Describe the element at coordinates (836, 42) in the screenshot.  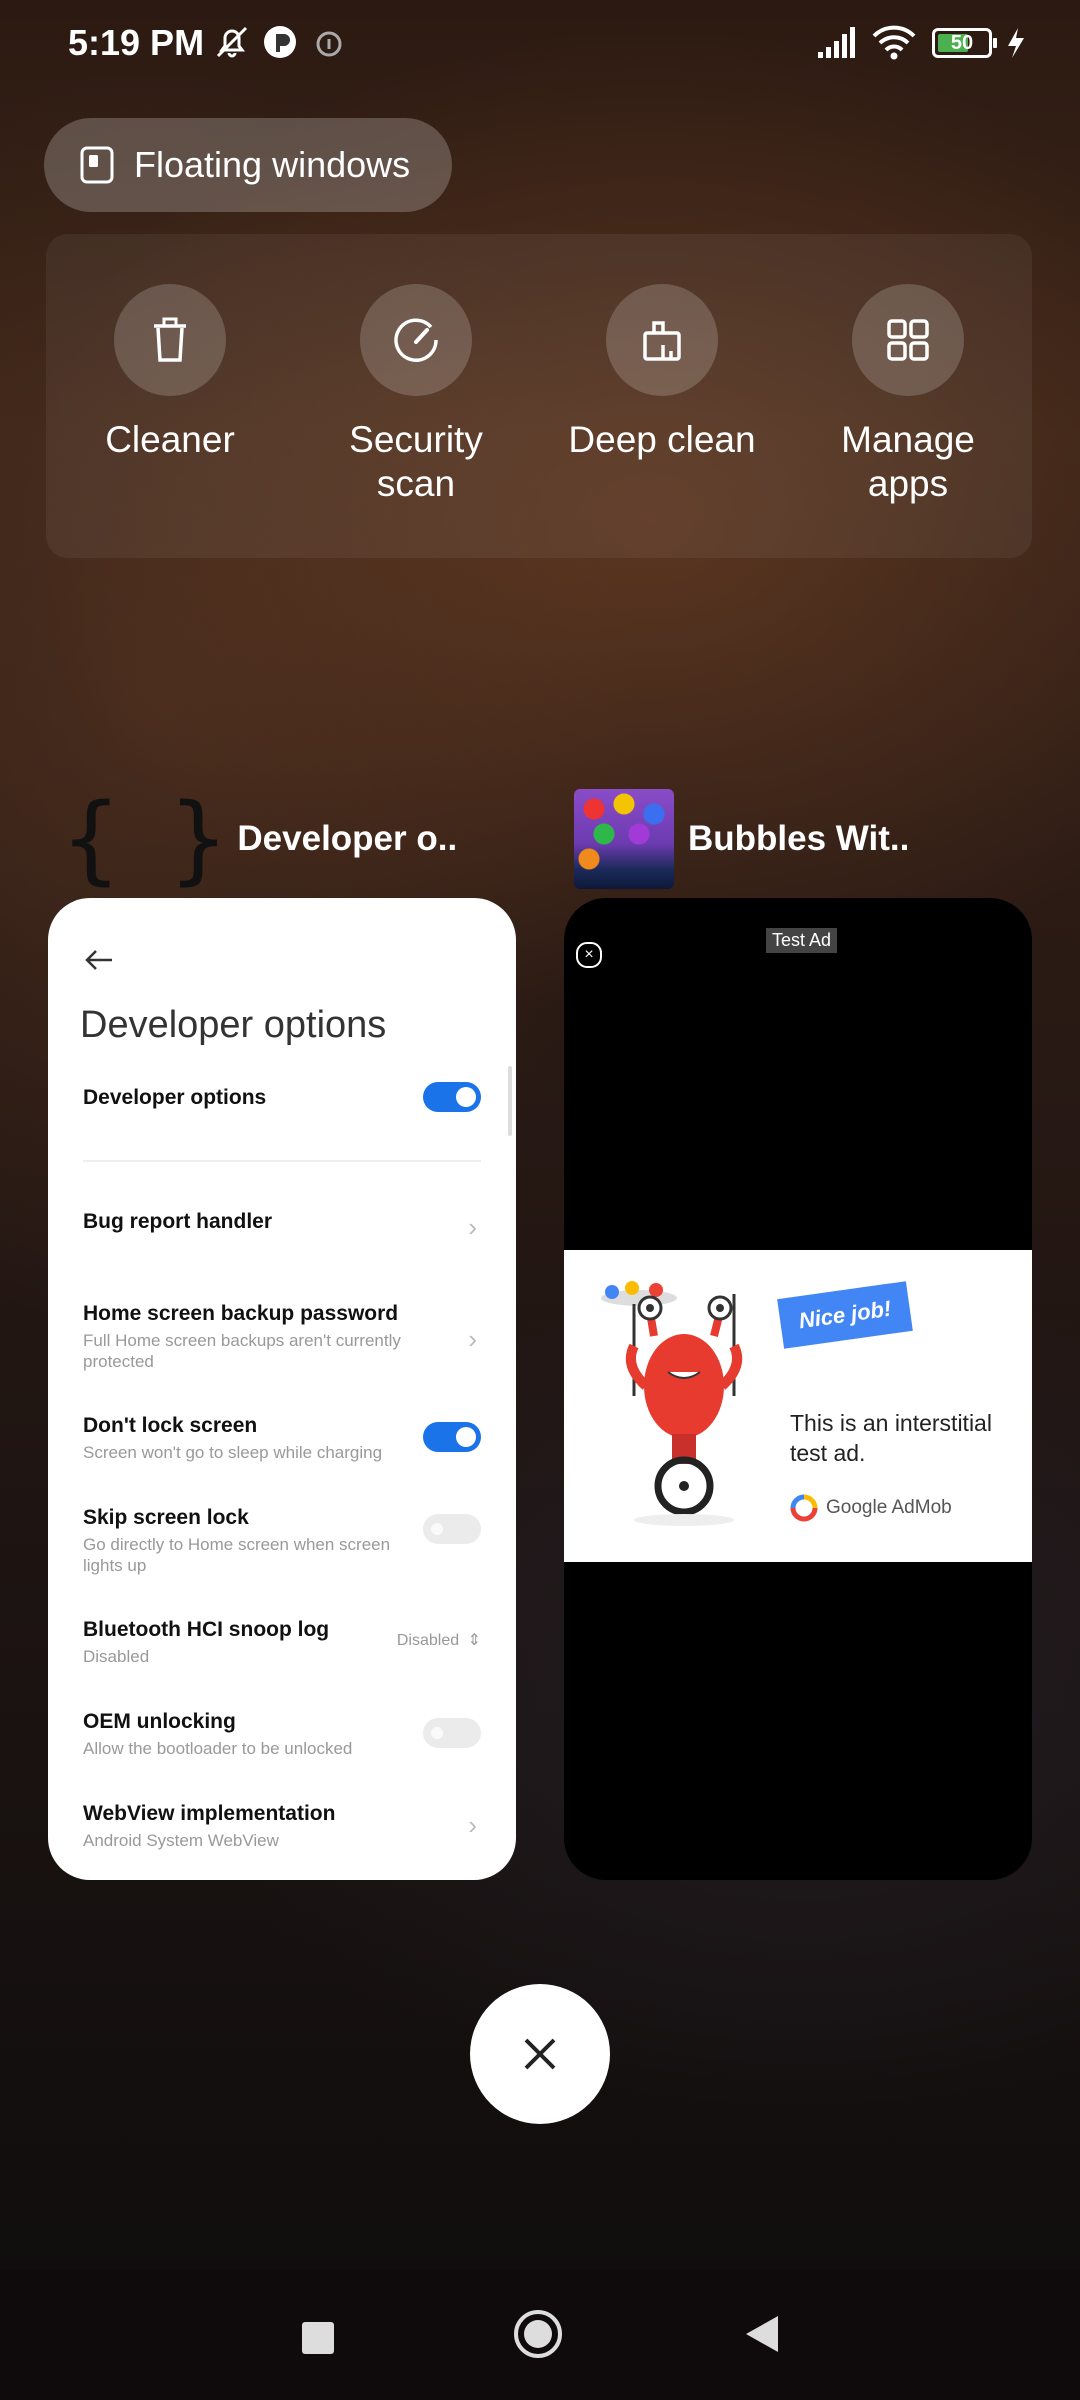
I see `signal-icon` at that location.